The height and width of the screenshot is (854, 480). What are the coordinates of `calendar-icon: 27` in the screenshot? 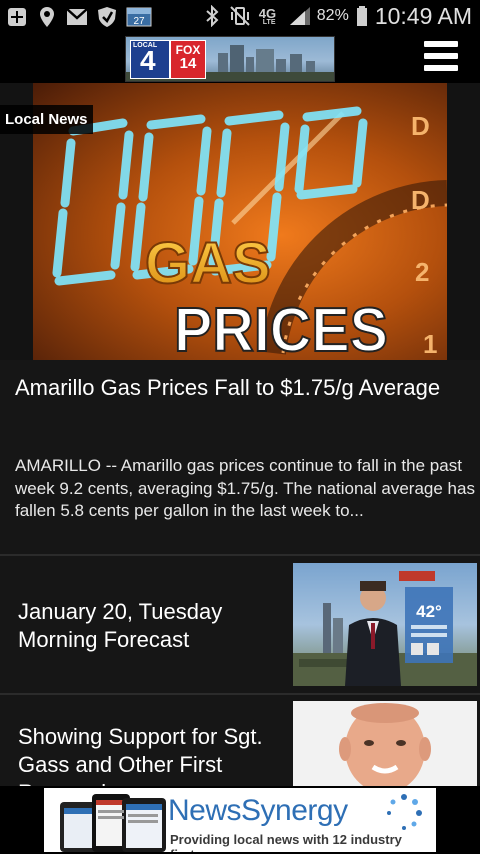 It's located at (139, 17).